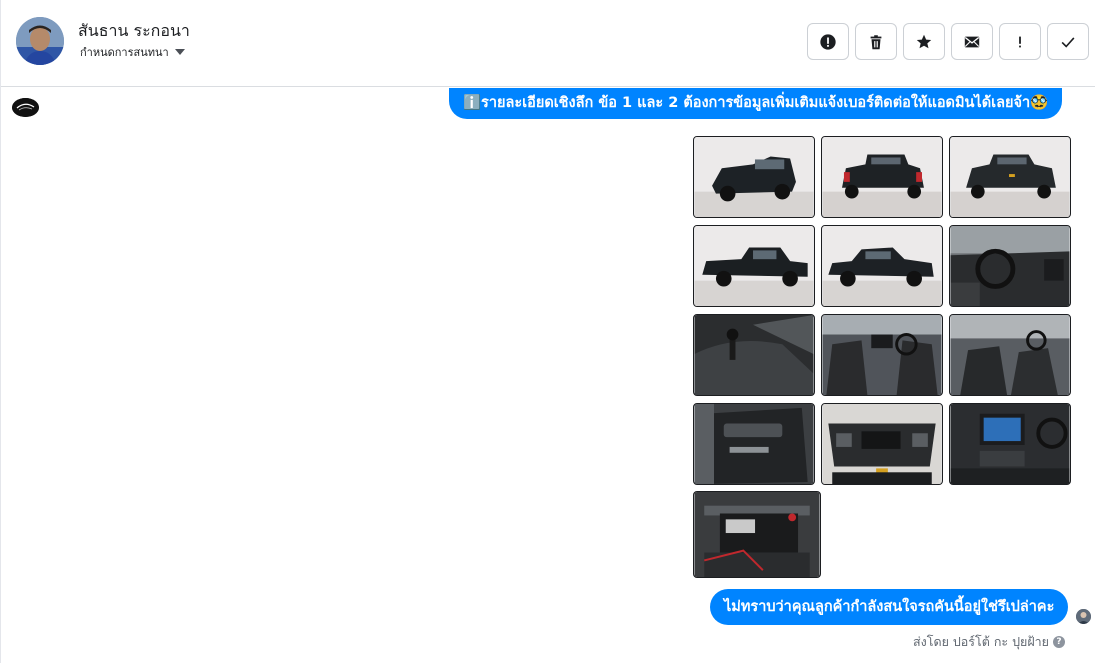 This screenshot has height=663, width=1095. What do you see at coordinates (754, 444) in the screenshot?
I see `gallery-photo-door-panel` at bounding box center [754, 444].